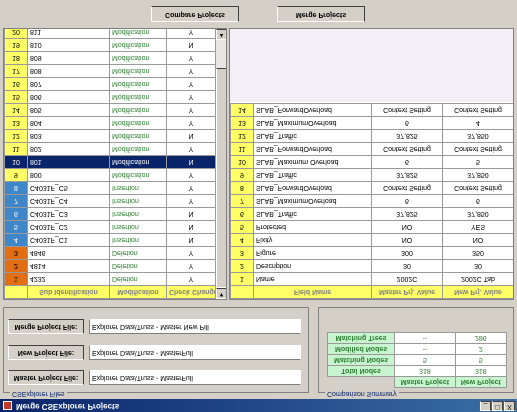 Image resolution: width=517 pixels, height=412 pixels. Describe the element at coordinates (509, 406) in the screenshot. I see `close-button: X` at that location.